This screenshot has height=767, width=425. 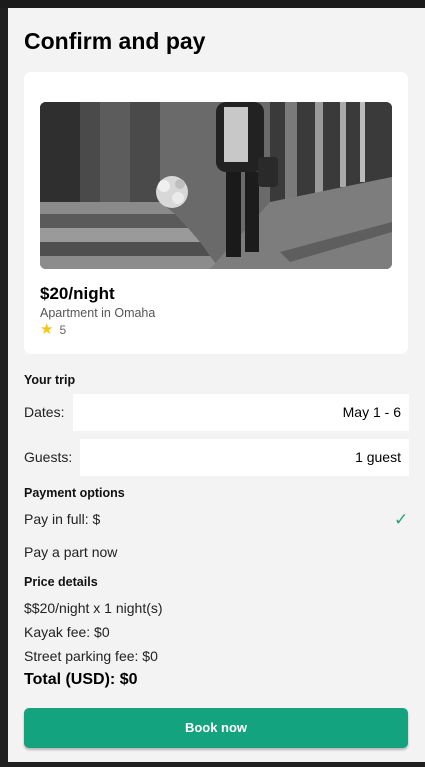 What do you see at coordinates (244, 457) in the screenshot?
I see `guests-field: 1 guest` at bounding box center [244, 457].